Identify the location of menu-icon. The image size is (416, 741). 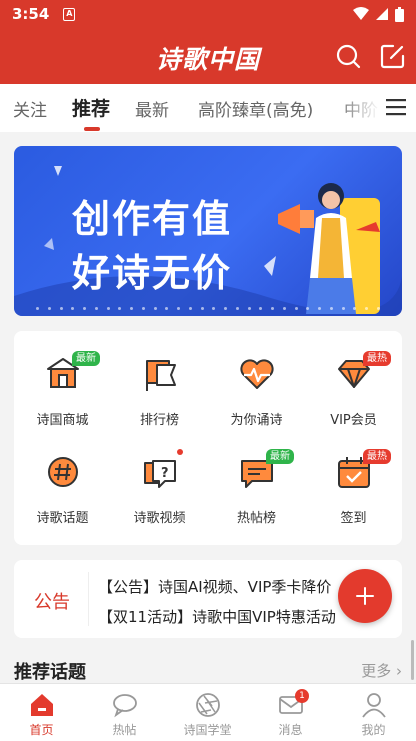
(396, 107).